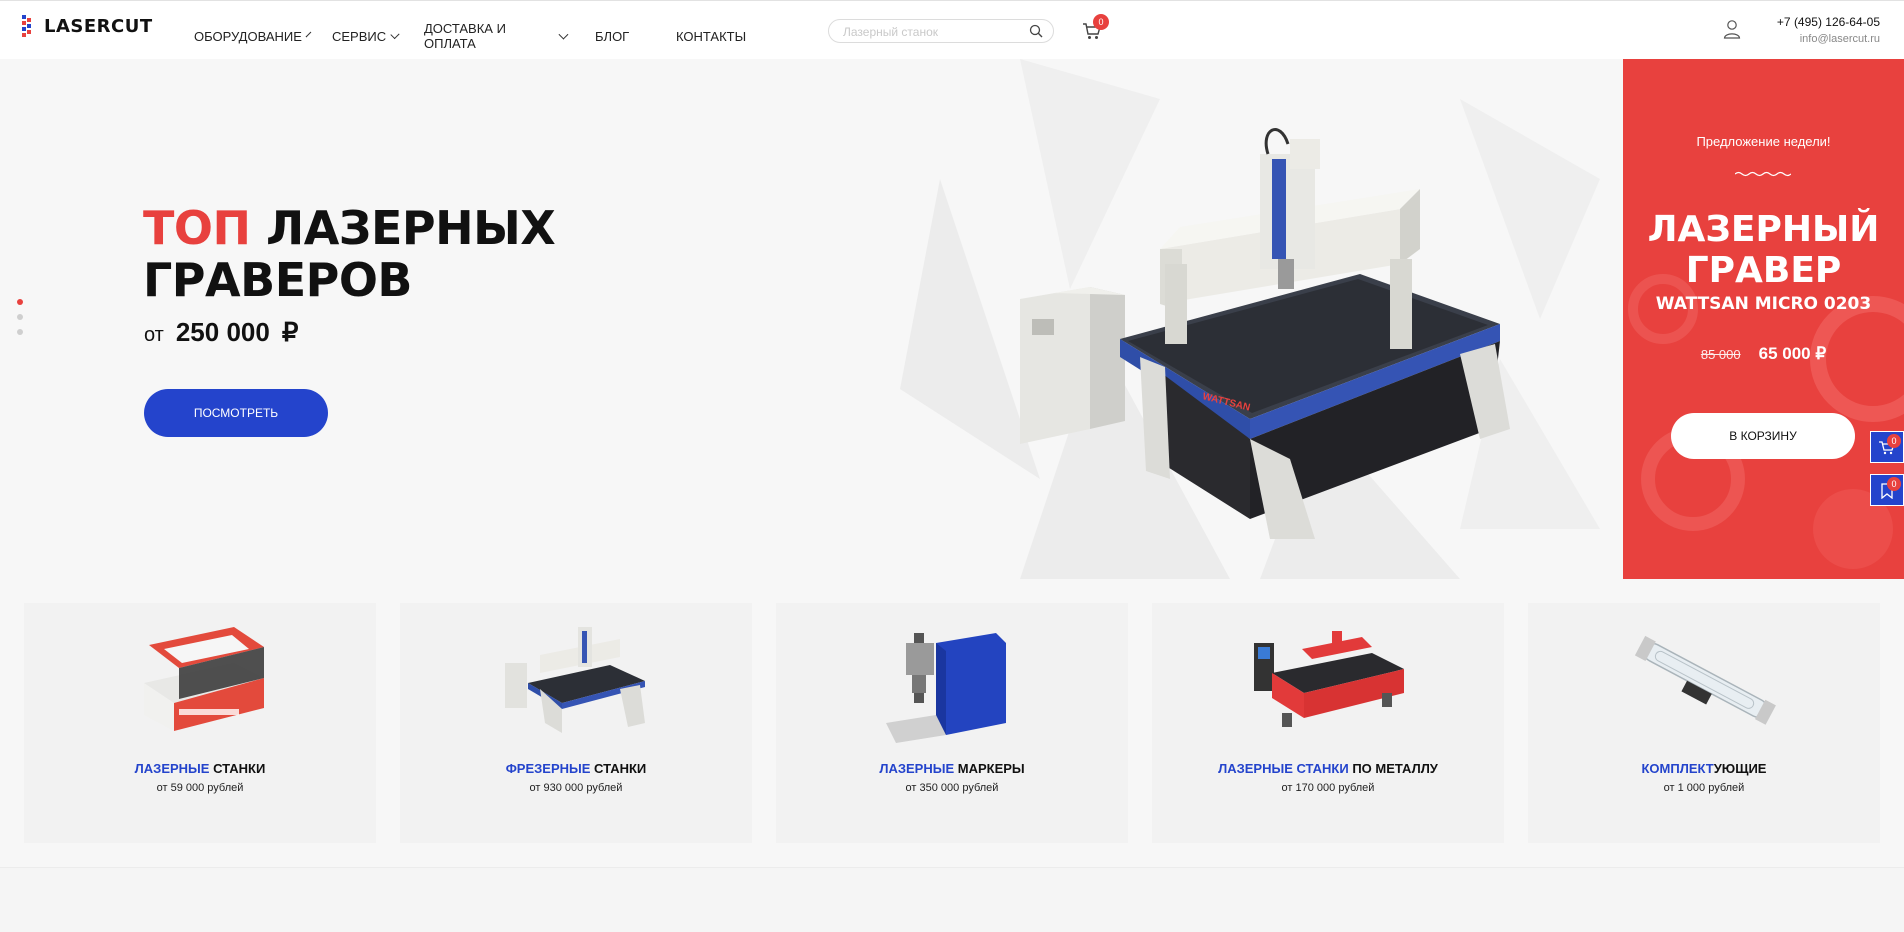 The image size is (1904, 932). I want to click on nav-item-delivery: ДОСТАВКА И ОПЛАТА, so click(496, 36).